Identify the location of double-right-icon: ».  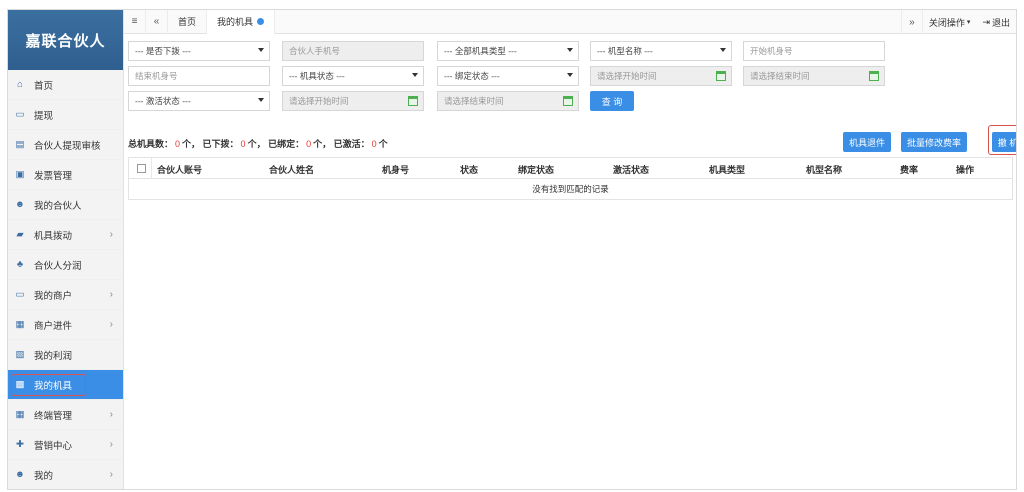
(912, 22).